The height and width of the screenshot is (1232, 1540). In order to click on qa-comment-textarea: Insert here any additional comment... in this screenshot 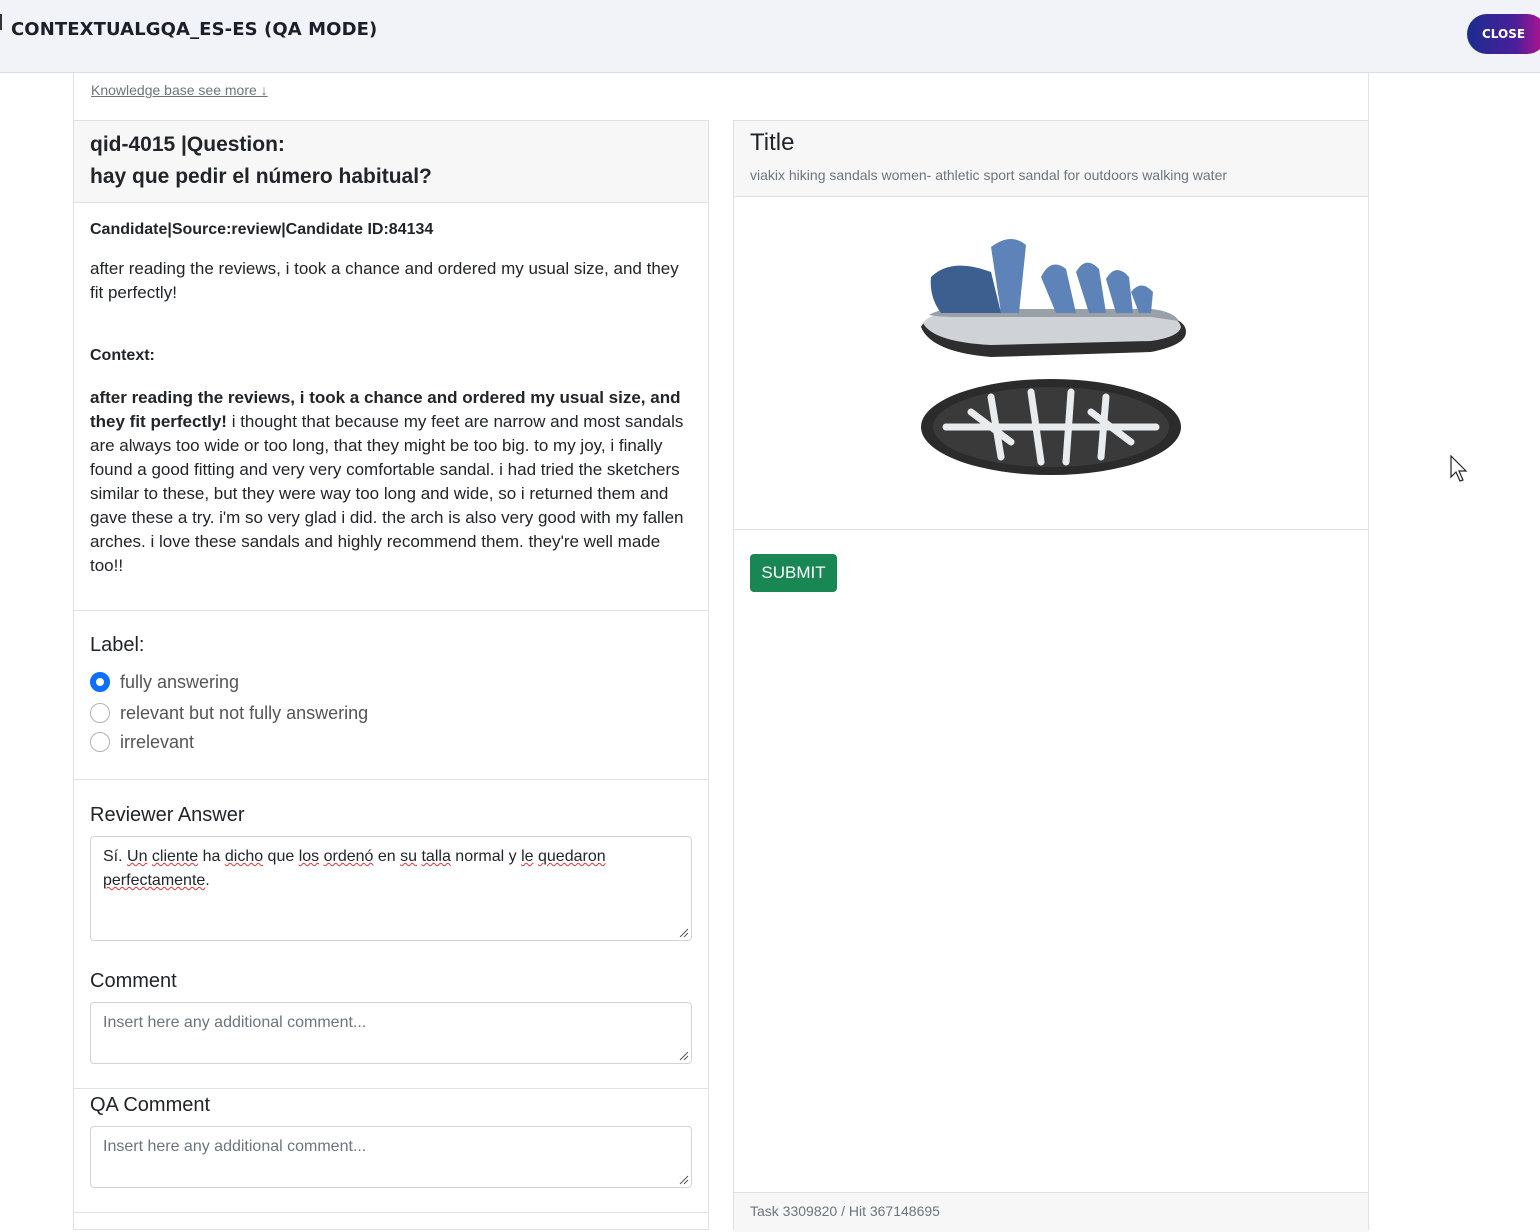, I will do `click(391, 1157)`.